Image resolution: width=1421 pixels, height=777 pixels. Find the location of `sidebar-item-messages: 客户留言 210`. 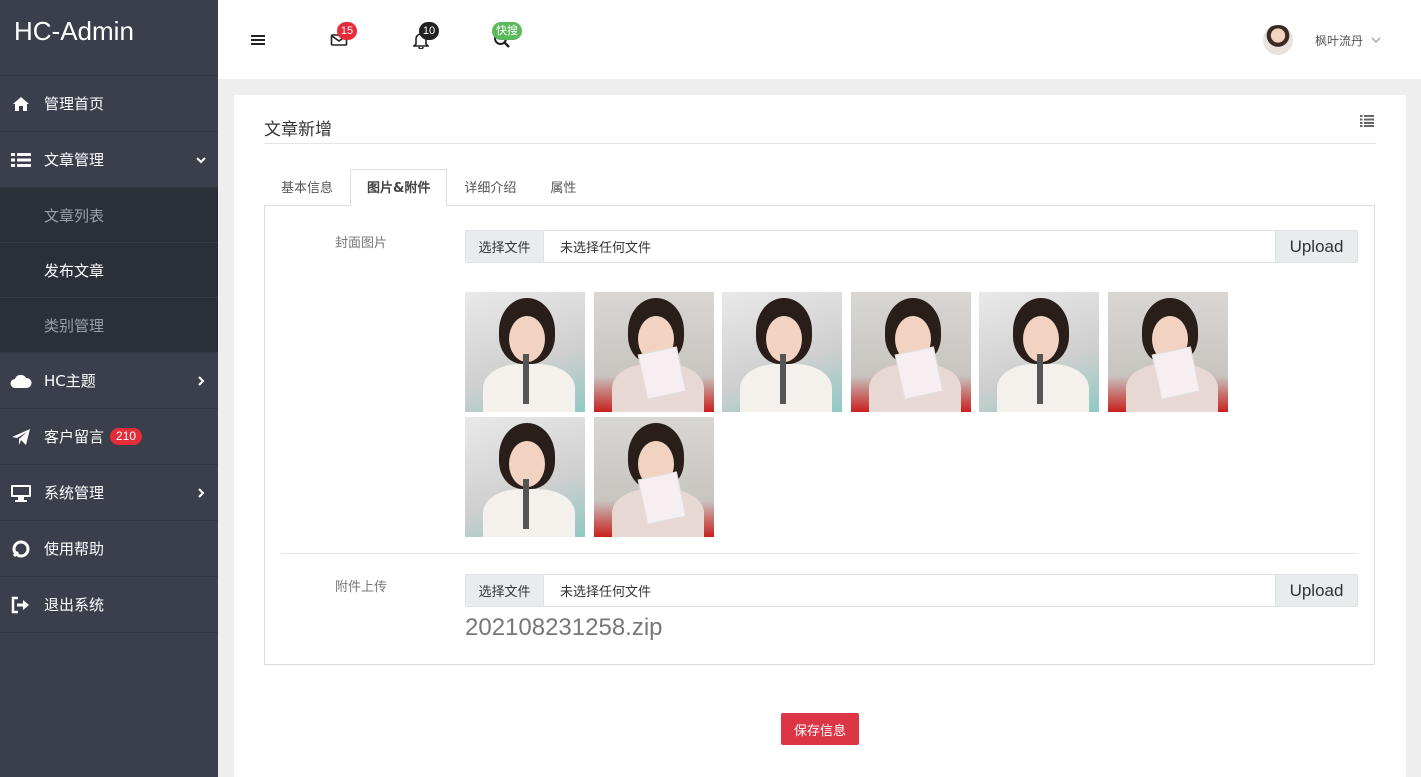

sidebar-item-messages: 客户留言 210 is located at coordinates (109, 437).